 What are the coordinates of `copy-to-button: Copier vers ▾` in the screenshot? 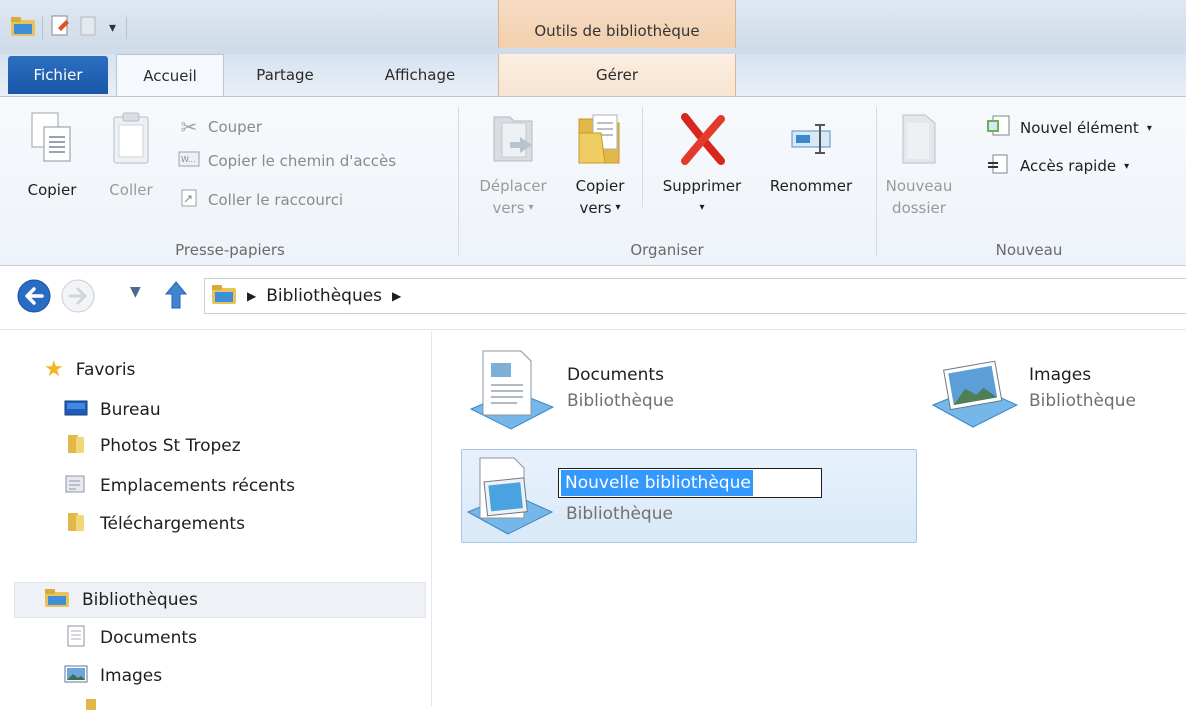 It's located at (600, 165).